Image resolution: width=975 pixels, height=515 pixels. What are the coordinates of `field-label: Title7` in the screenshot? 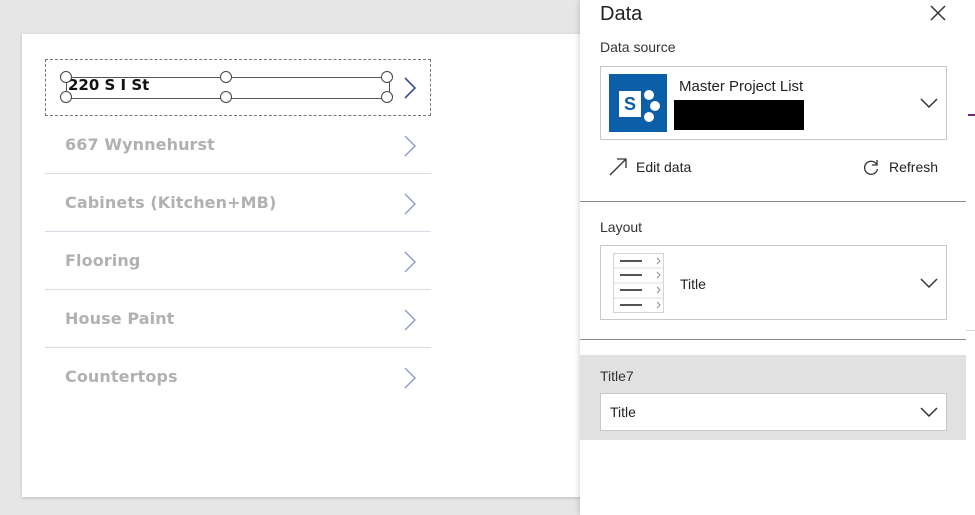 It's located at (617, 376).